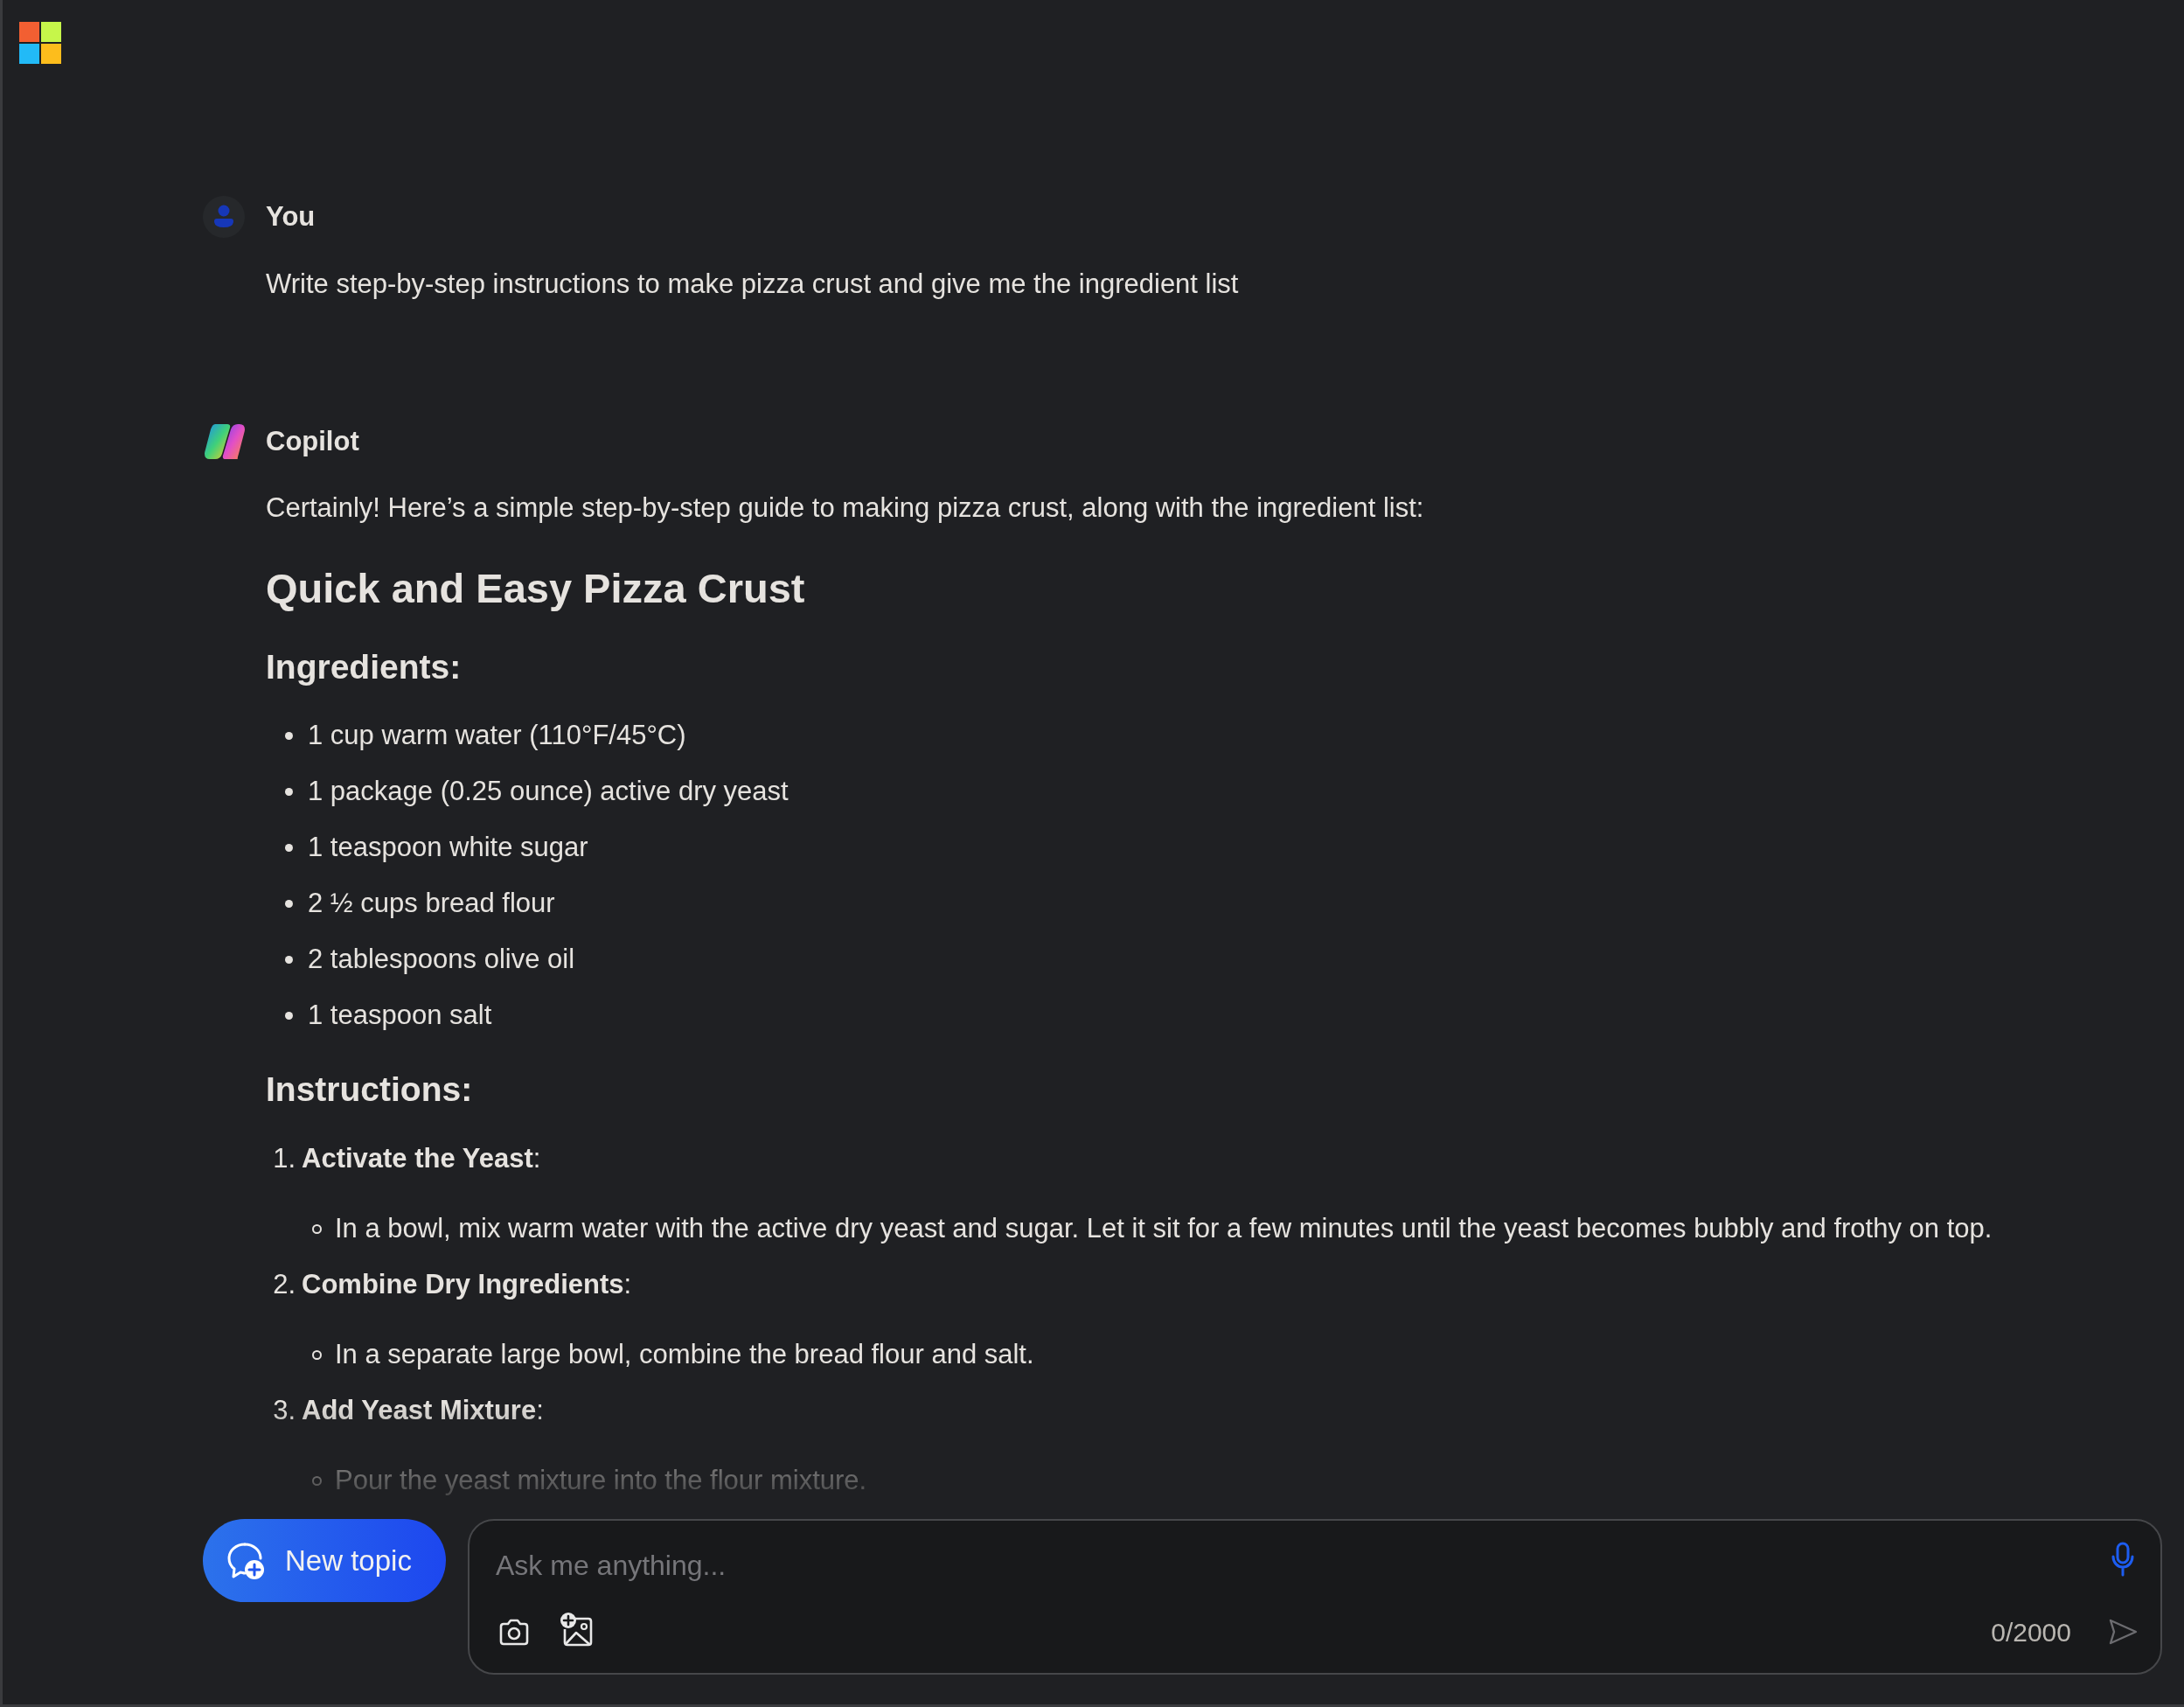 This screenshot has height=1707, width=2184. What do you see at coordinates (421, 1158) in the screenshot?
I see `step-title: Activate the Yeast:` at bounding box center [421, 1158].